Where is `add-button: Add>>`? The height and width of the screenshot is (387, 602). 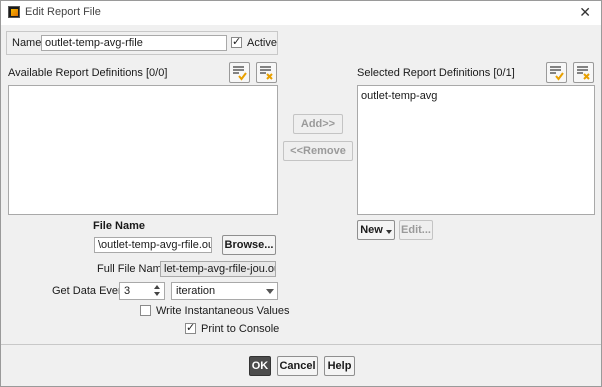
add-button: Add>> is located at coordinates (318, 124).